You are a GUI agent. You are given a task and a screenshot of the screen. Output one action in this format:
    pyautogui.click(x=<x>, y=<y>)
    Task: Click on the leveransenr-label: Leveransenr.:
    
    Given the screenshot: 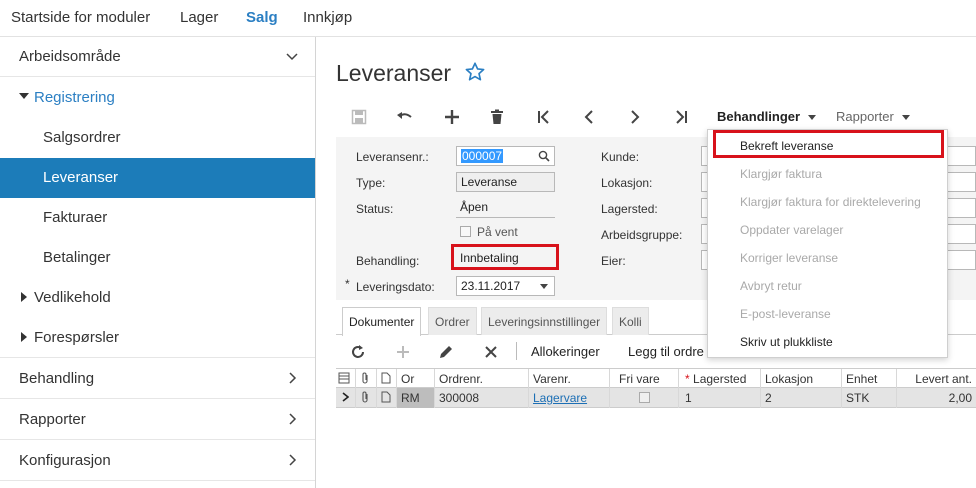 What is the action you would take?
    pyautogui.click(x=392, y=157)
    